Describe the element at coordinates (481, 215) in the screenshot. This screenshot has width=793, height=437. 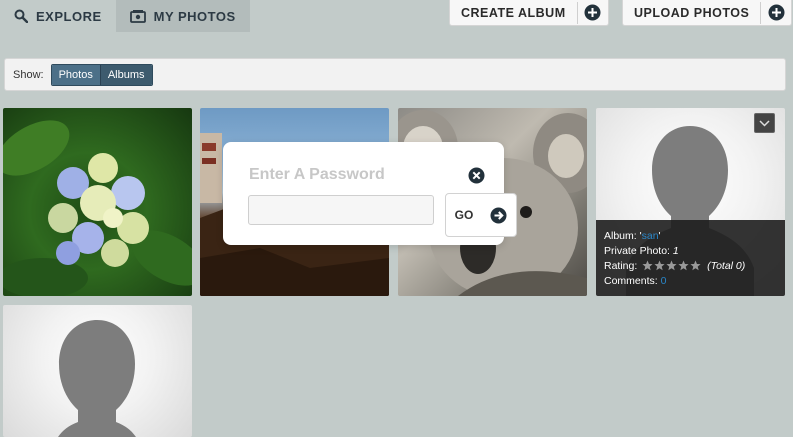
I see `go-button: GO` at that location.